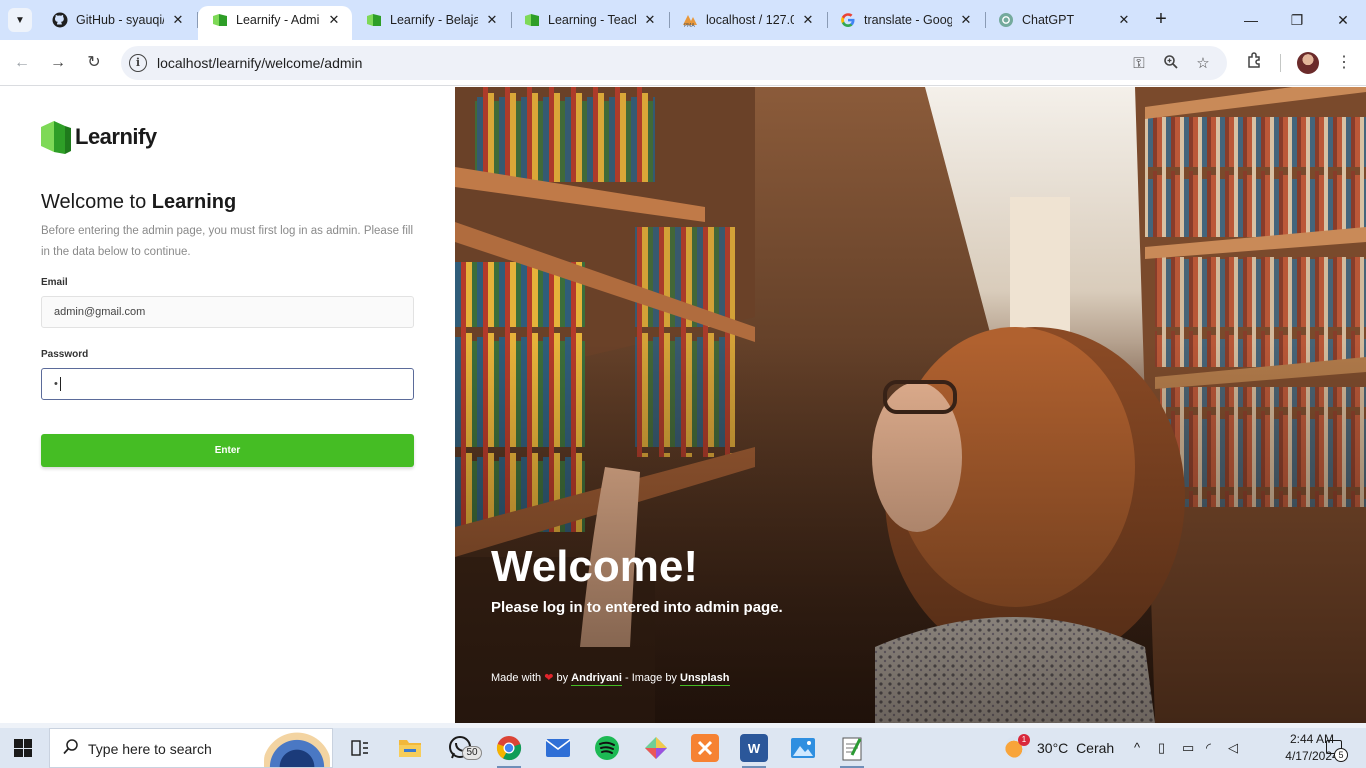 The width and height of the screenshot is (1366, 768). I want to click on tab-title: Learnify - Belaja, so click(434, 20).